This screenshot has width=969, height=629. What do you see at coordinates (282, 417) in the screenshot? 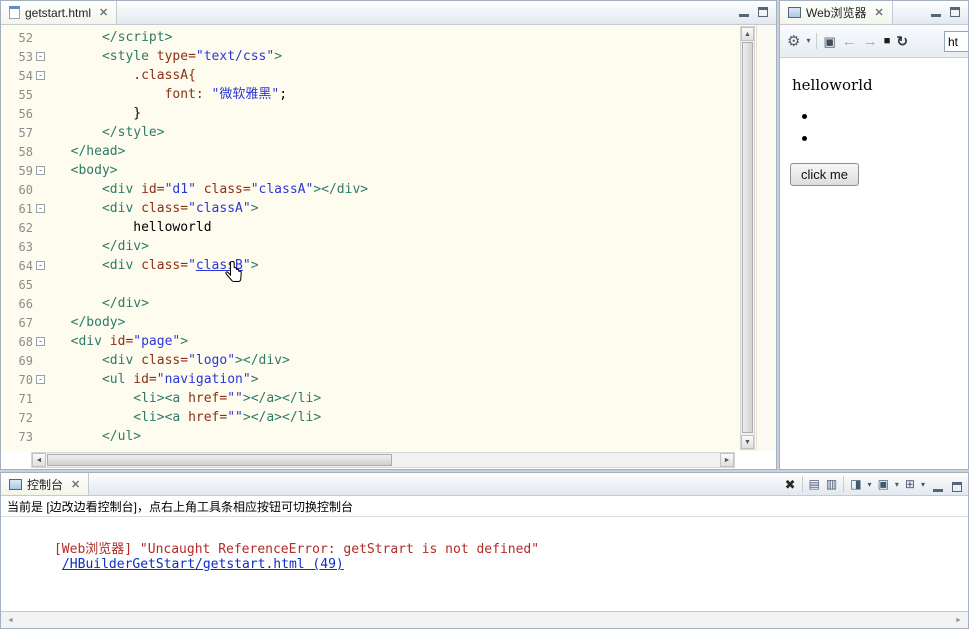
I see `code-token: ></a></li>` at bounding box center [282, 417].